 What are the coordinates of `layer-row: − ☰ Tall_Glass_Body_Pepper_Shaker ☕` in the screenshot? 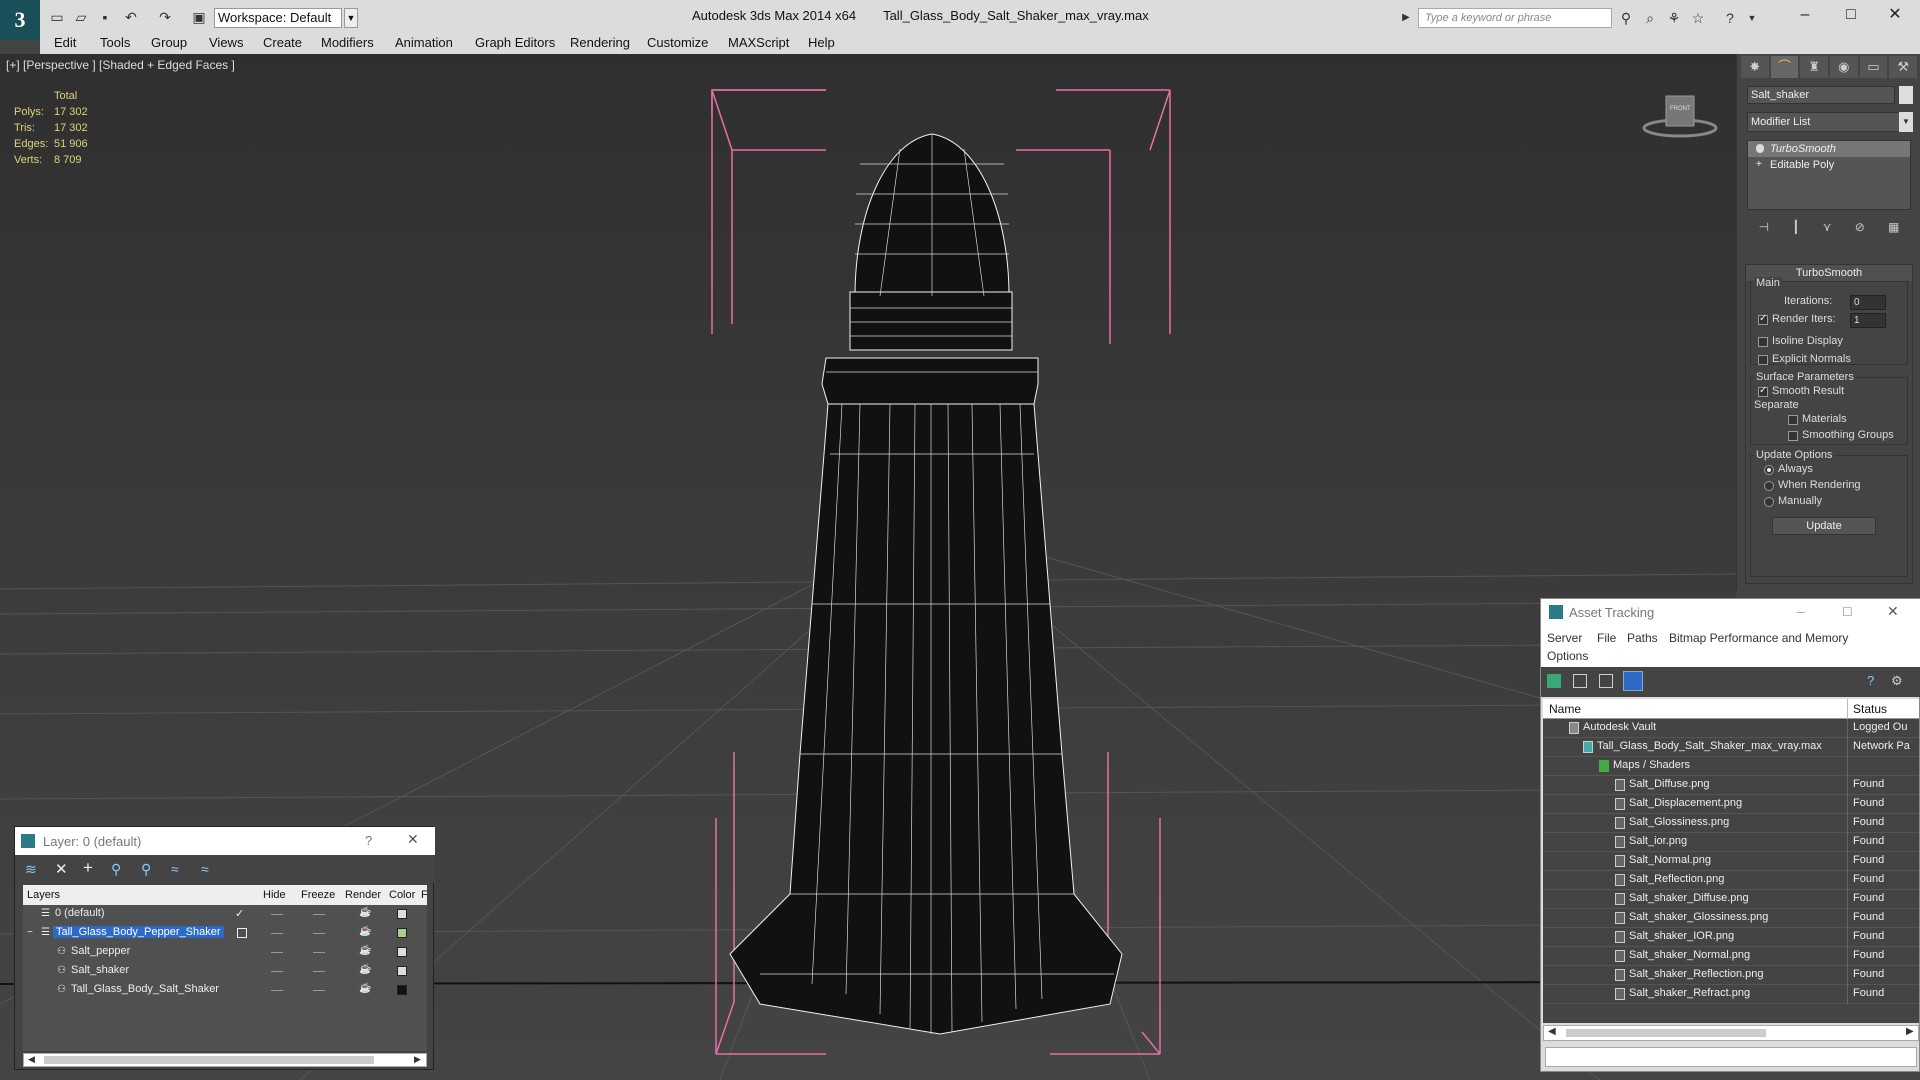 It's located at (225, 933).